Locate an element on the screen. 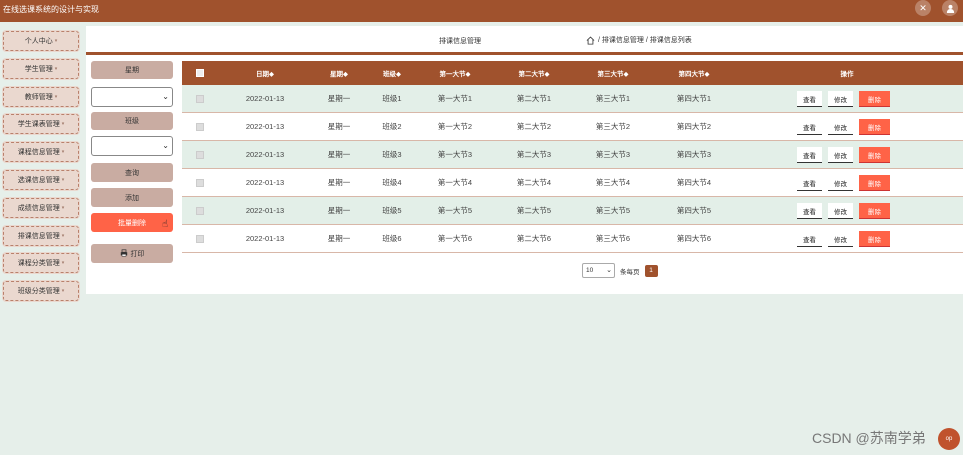 The image size is (963, 455). table-cell: 第一大节5 is located at coordinates (455, 210).